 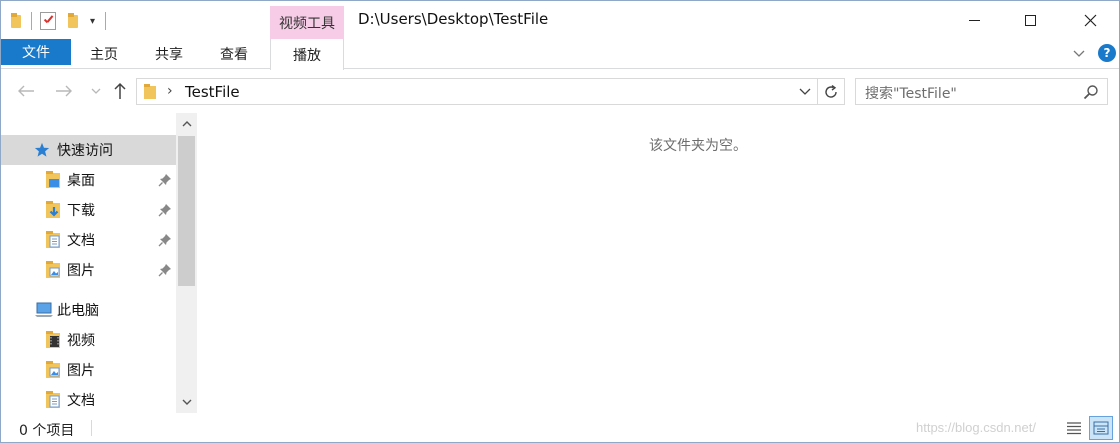 I want to click on computer-icon, so click(x=44, y=309).